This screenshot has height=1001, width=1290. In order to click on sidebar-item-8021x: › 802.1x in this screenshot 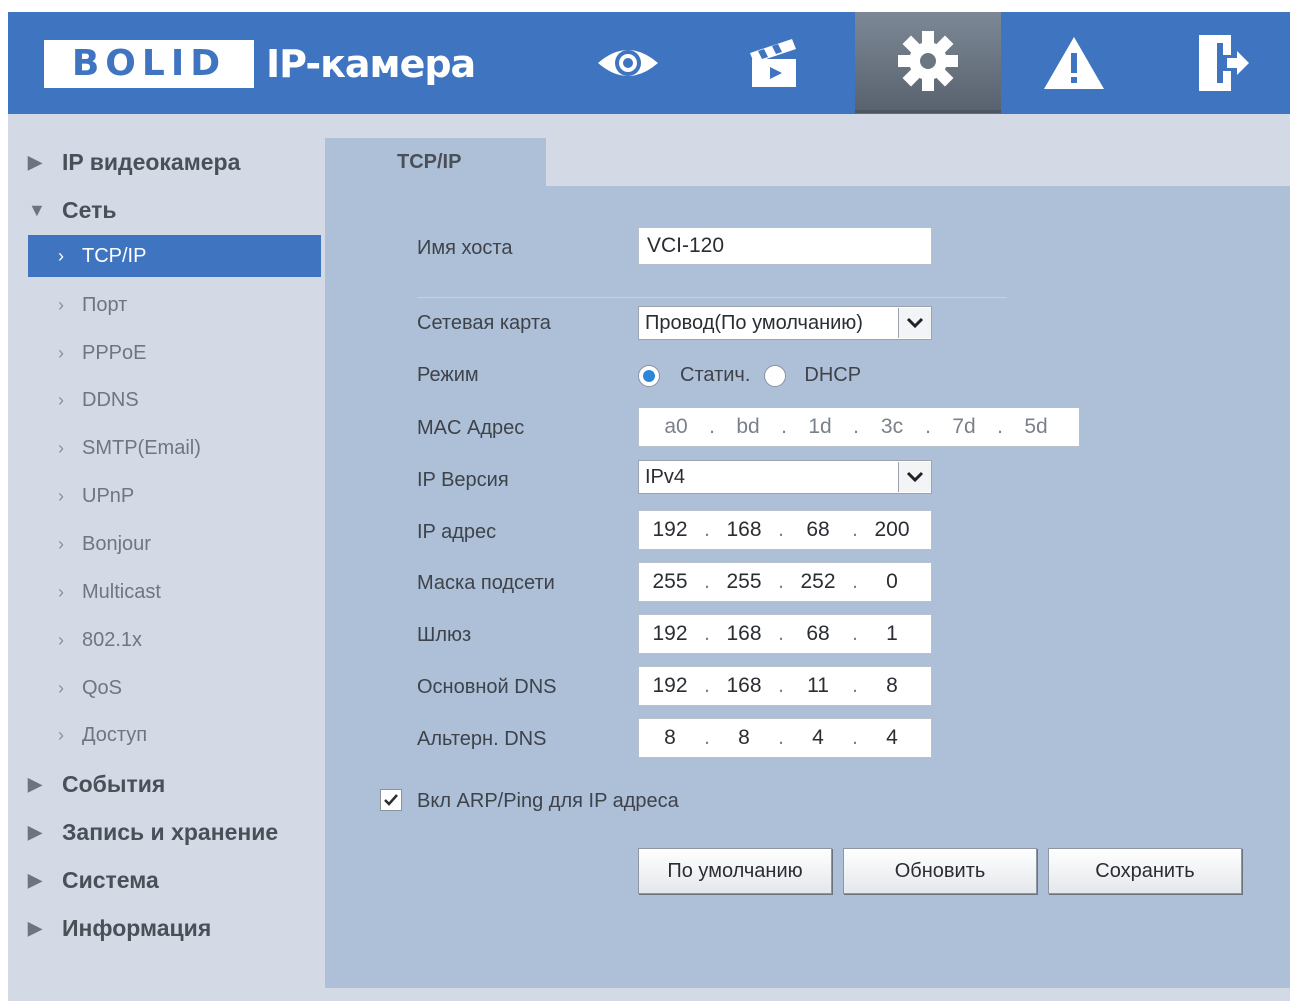, I will do `click(174, 640)`.